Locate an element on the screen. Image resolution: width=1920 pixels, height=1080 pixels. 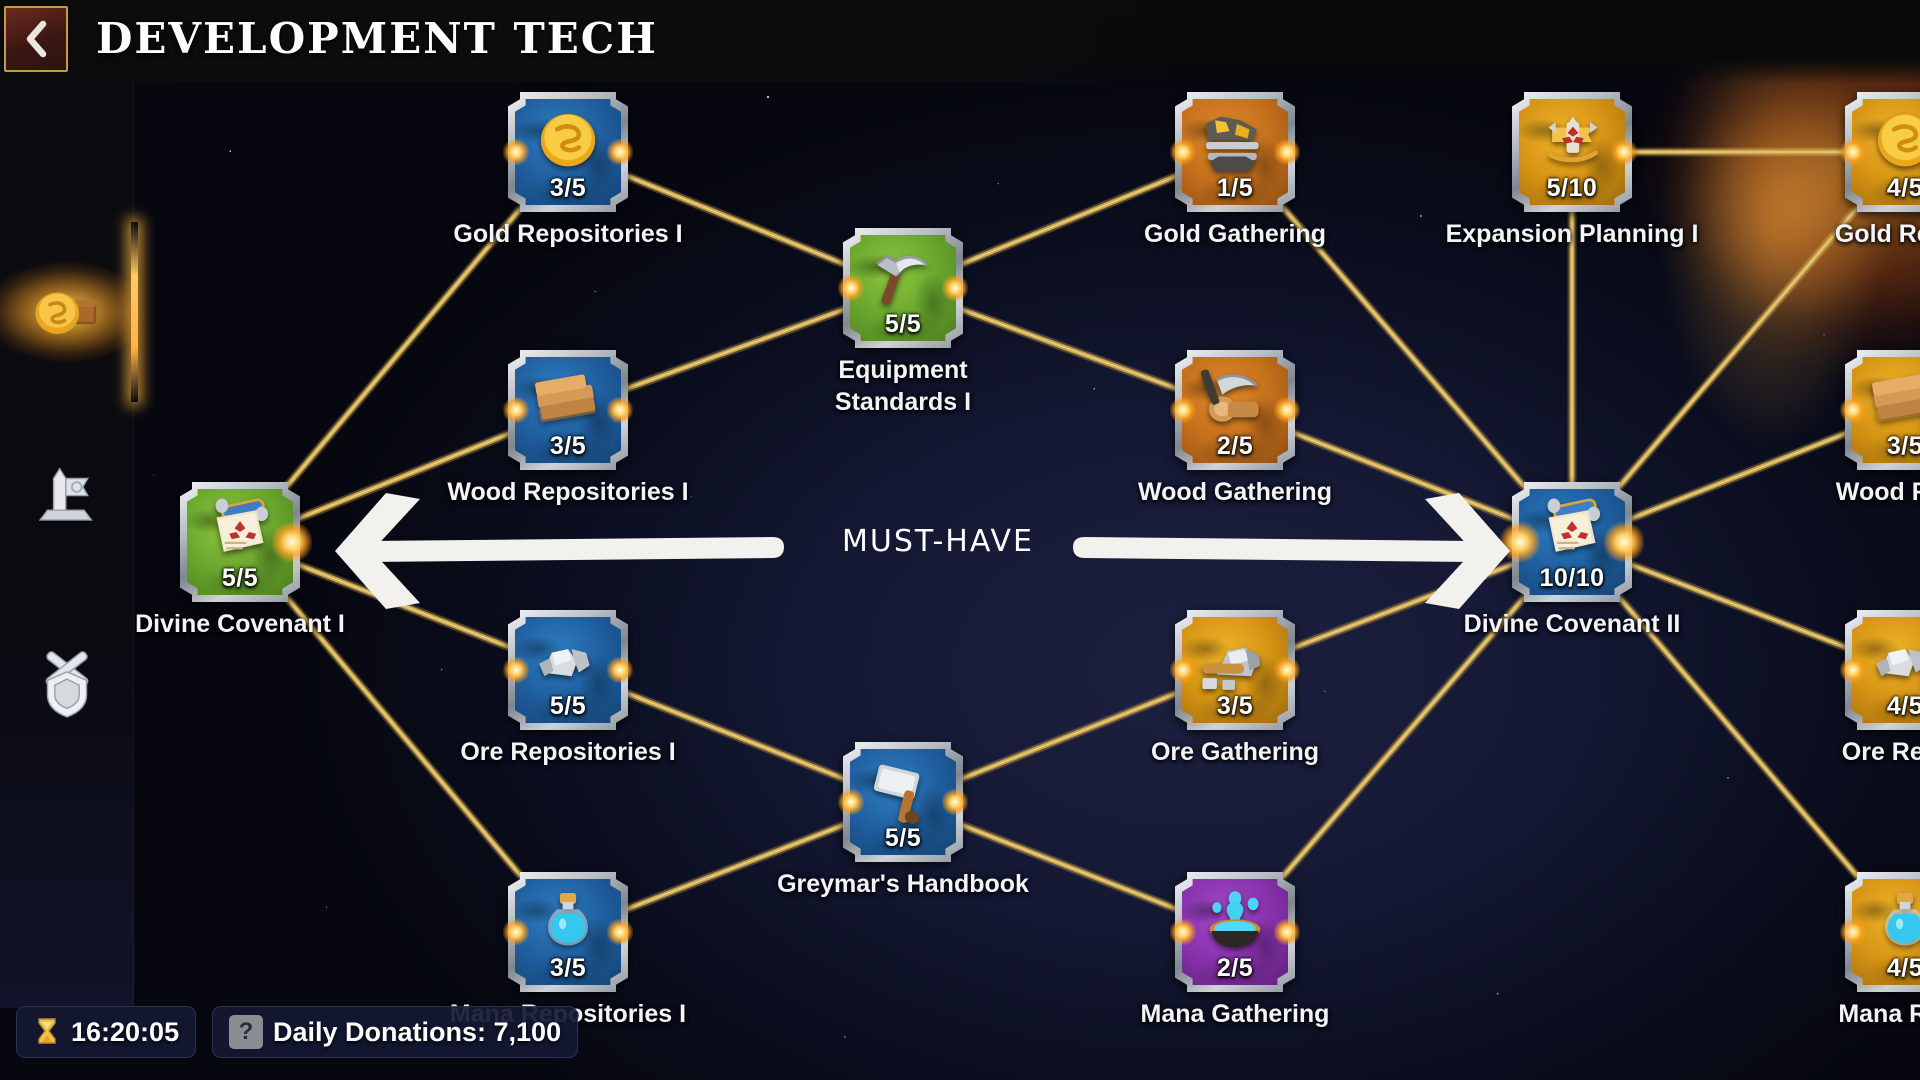
tech-node-level: 1/5 is located at coordinates (1235, 188).